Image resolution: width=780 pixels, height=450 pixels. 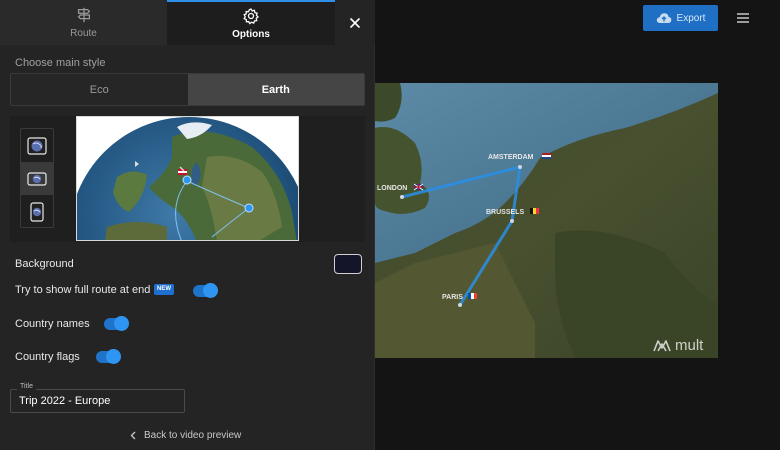 I want to click on back-to-preview-link: Back to video preview, so click(x=185, y=435).